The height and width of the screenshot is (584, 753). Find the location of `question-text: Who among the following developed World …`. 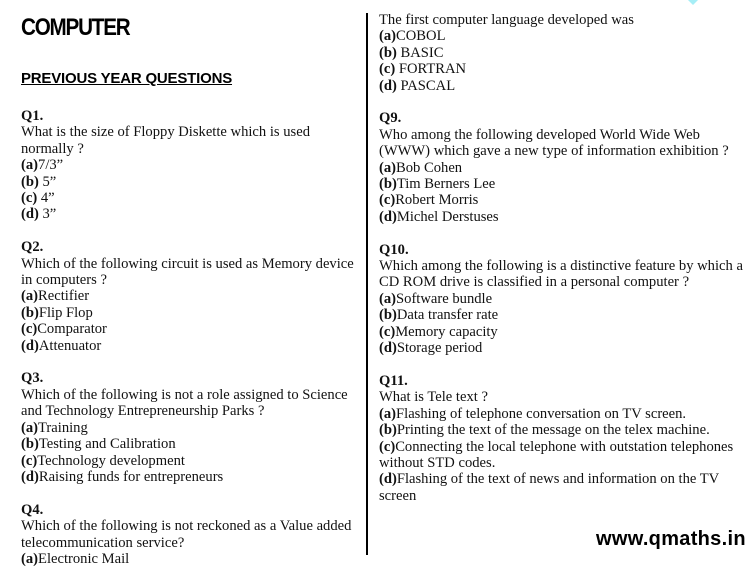

question-text: Who among the following developed World … is located at coordinates (554, 143).